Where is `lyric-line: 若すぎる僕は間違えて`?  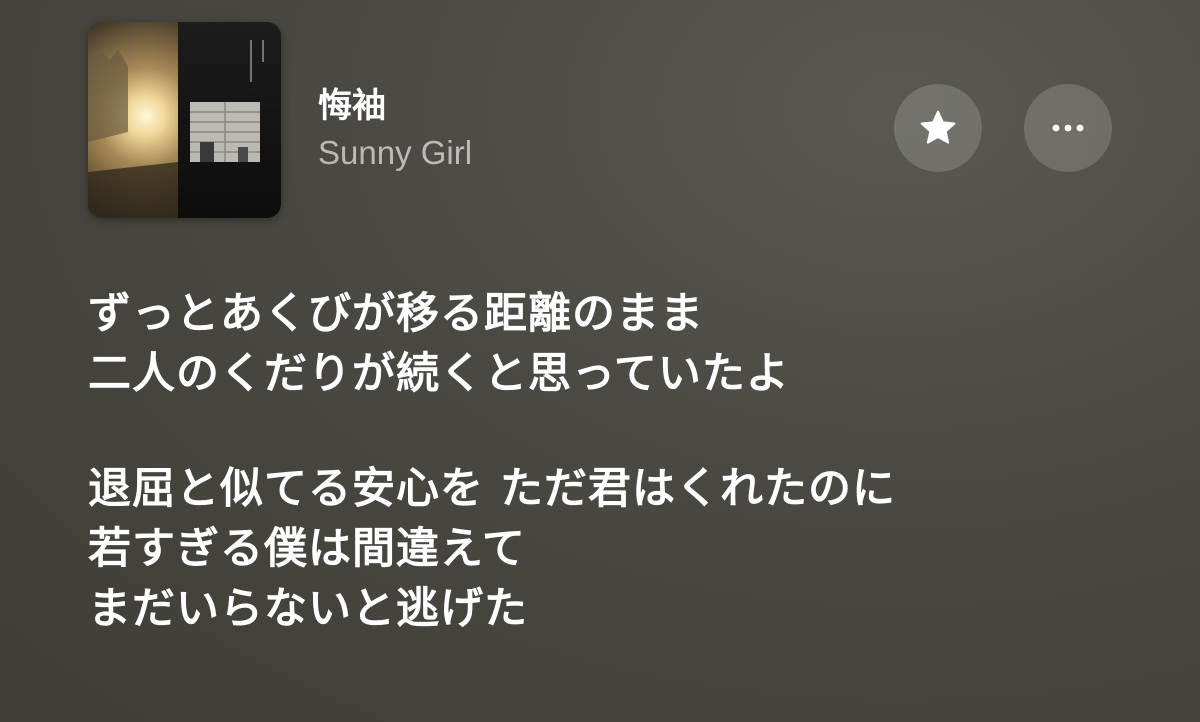 lyric-line: 若すぎる僕は間違えて is located at coordinates (628, 549).